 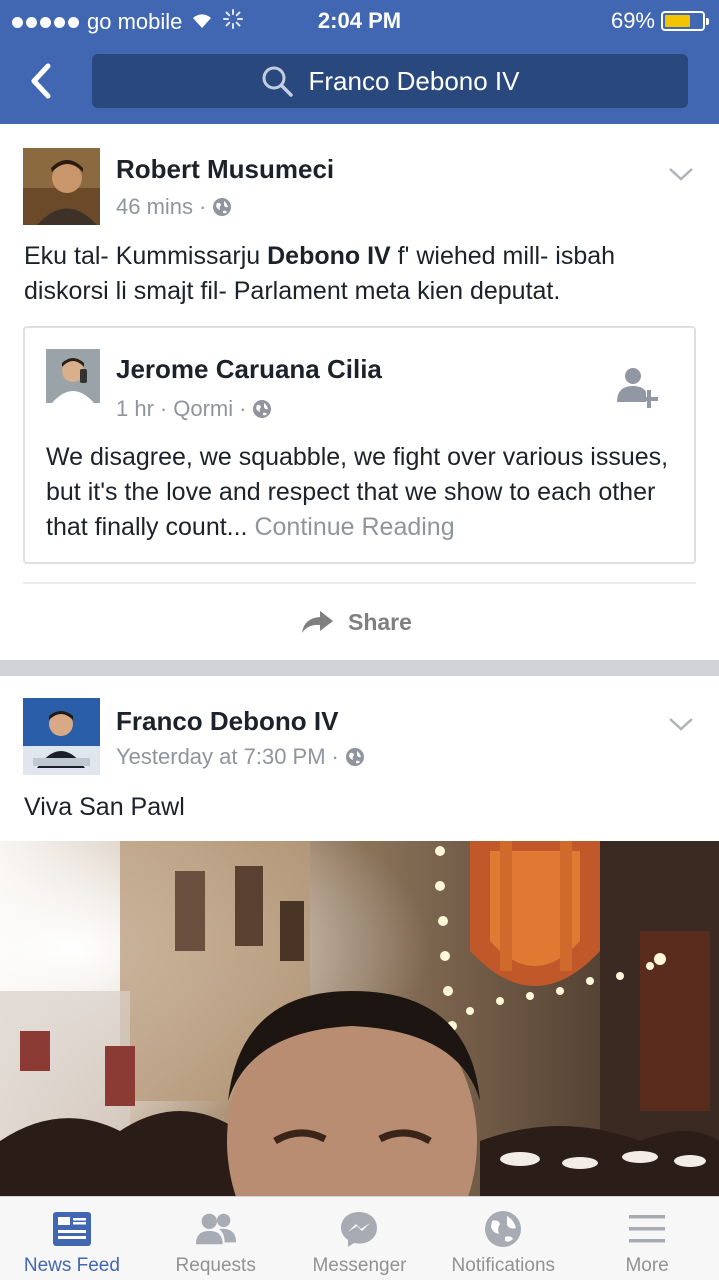 I want to click on post-time: Yesterday at 7:30 PM, so click(x=221, y=757).